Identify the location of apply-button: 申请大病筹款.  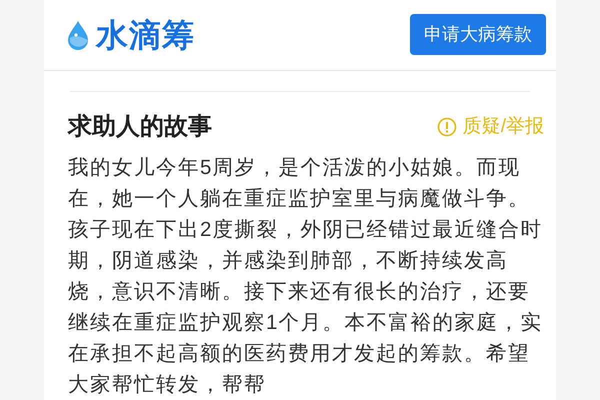
(478, 35).